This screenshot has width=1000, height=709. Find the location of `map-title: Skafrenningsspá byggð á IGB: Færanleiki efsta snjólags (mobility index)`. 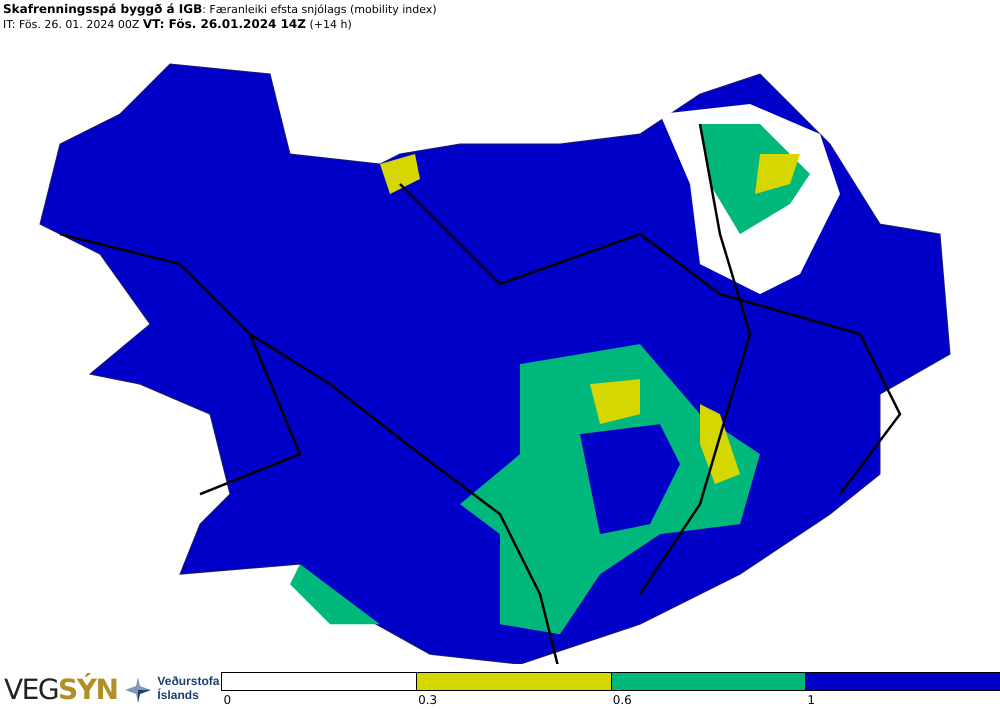

map-title: Skafrenningsspá byggð á IGB: Færanleiki efsta snjólags (mobility index) is located at coordinates (220, 9).